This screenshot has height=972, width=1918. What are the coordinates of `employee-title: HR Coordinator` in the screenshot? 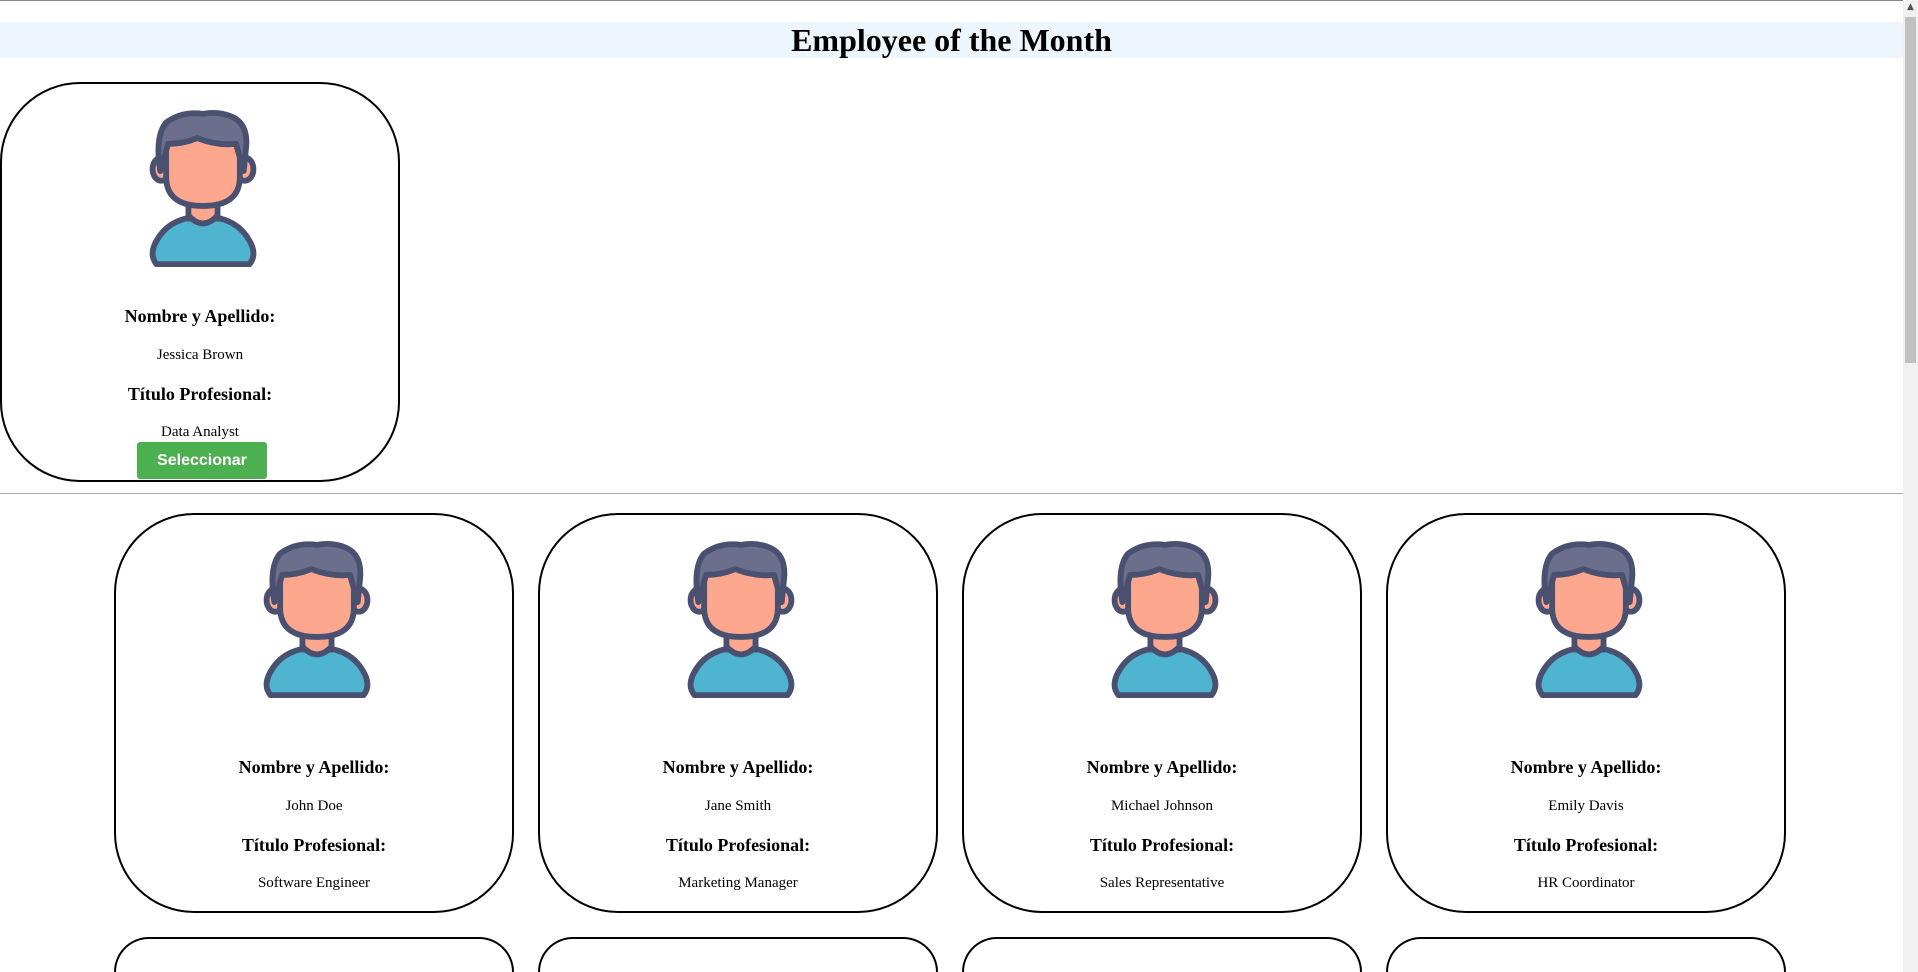 It's located at (1586, 883).